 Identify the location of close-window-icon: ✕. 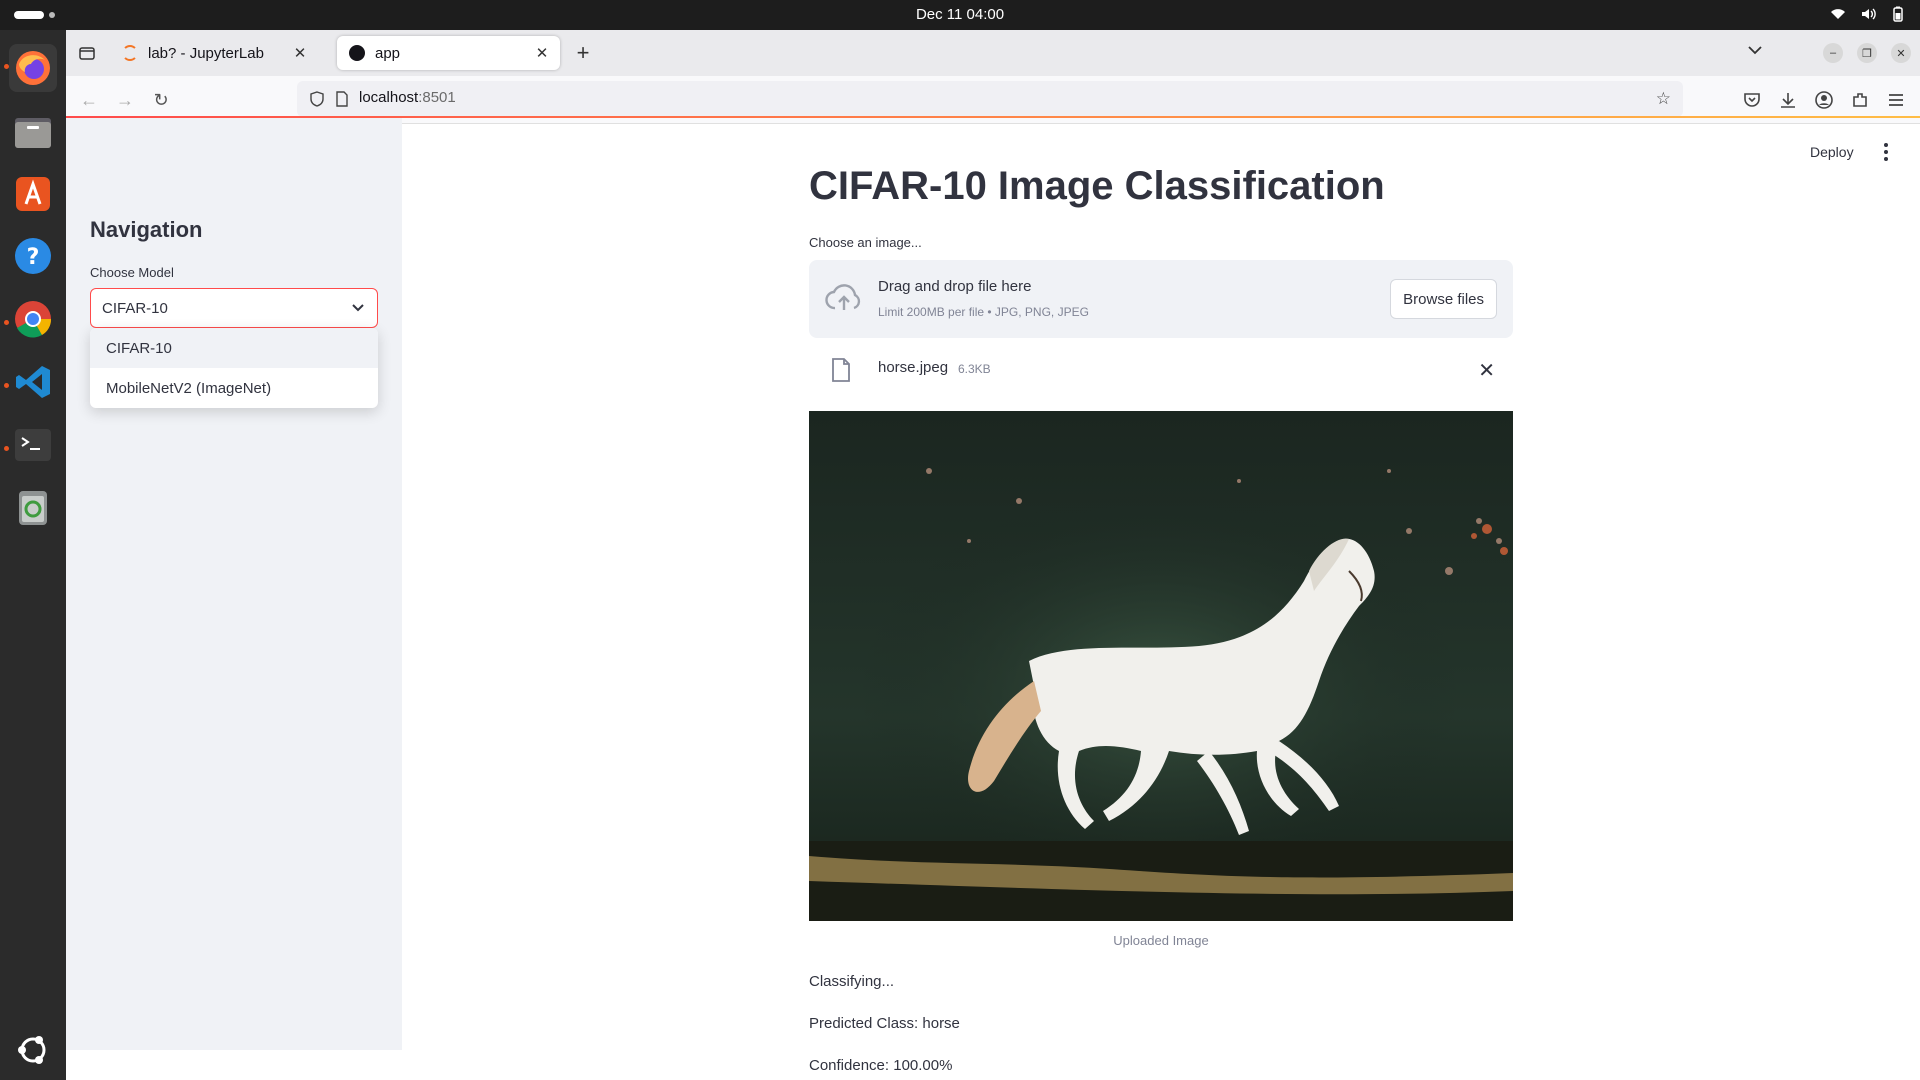
(1901, 53).